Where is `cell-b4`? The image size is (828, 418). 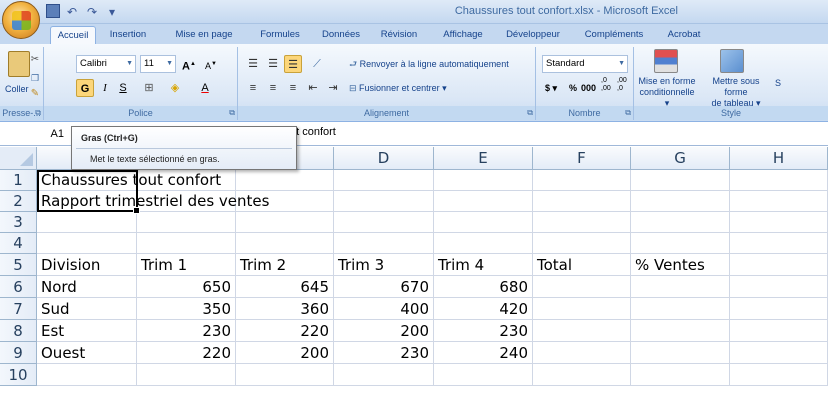 cell-b4 is located at coordinates (186, 243).